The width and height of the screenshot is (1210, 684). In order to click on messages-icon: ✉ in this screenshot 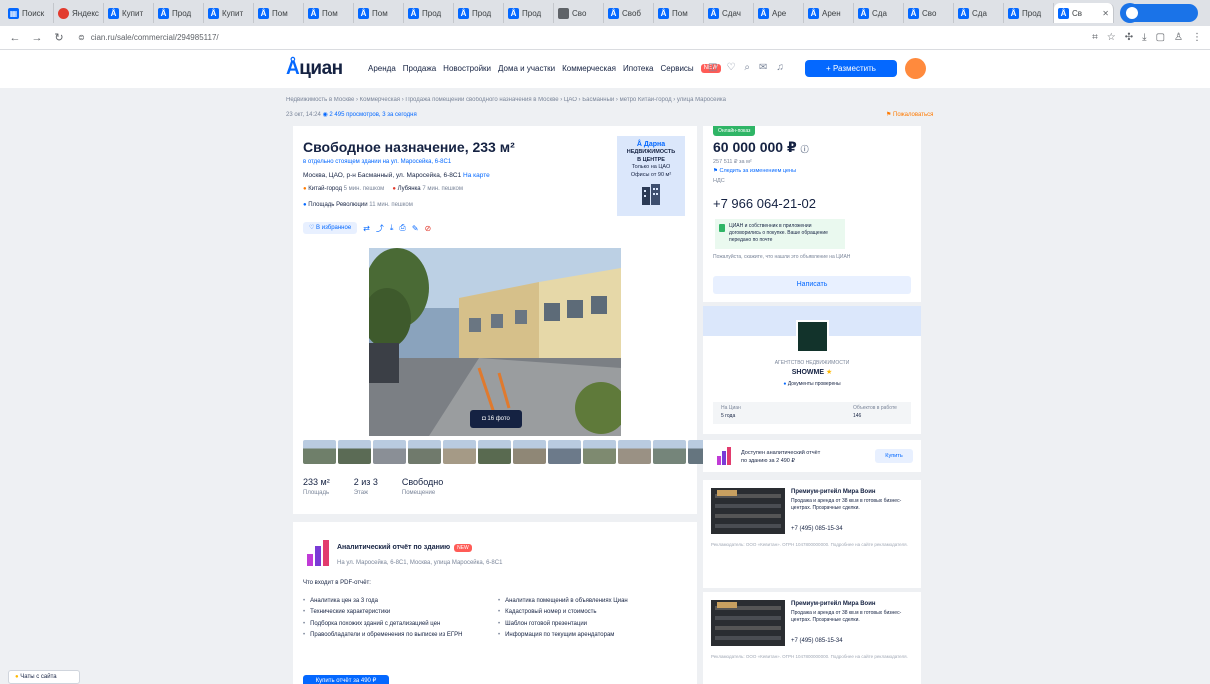, I will do `click(763, 67)`.